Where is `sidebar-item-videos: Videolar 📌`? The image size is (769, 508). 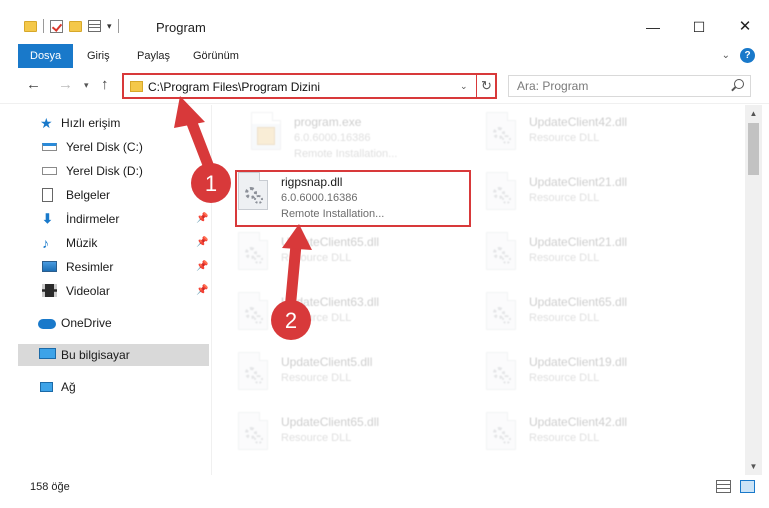
sidebar-item-videos: Videolar 📌 is located at coordinates (114, 291).